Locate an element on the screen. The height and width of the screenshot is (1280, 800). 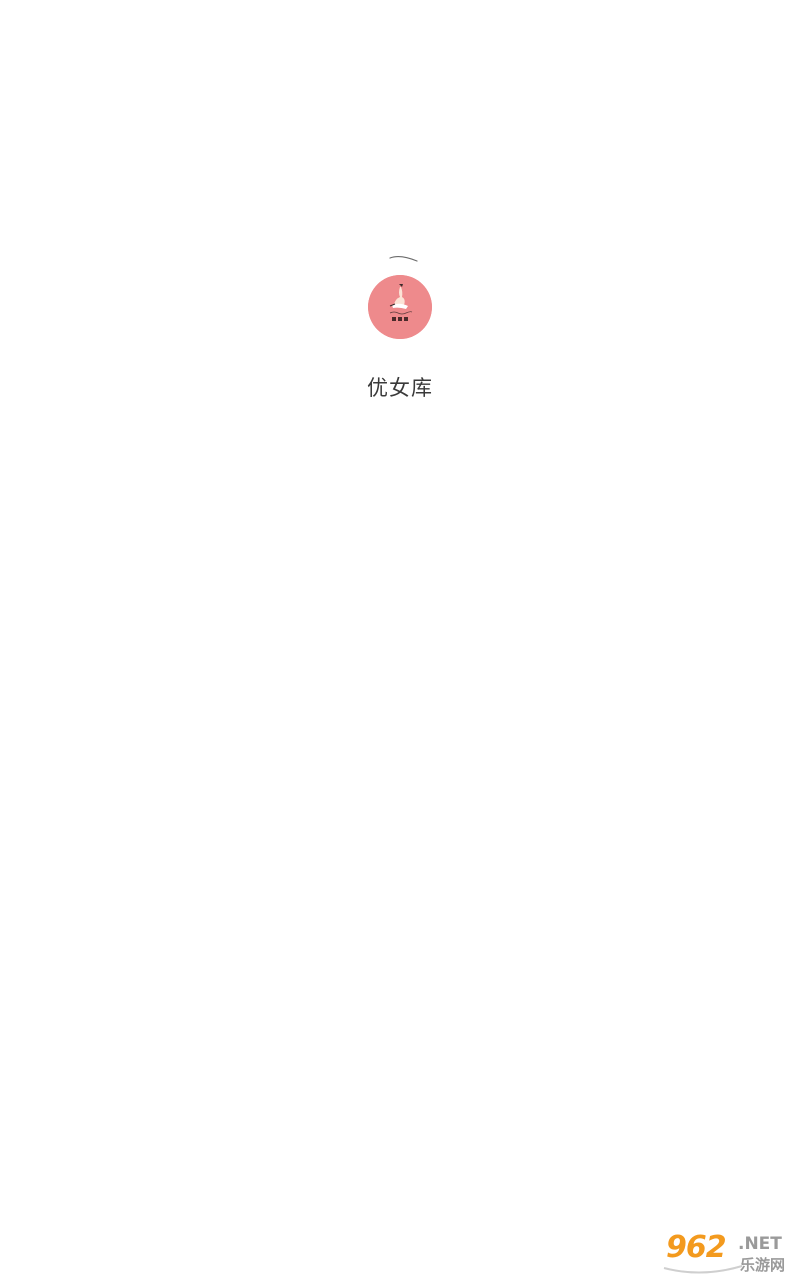
site-watermark: 962 .NET 乐游网 is located at coordinates (728, 1253).